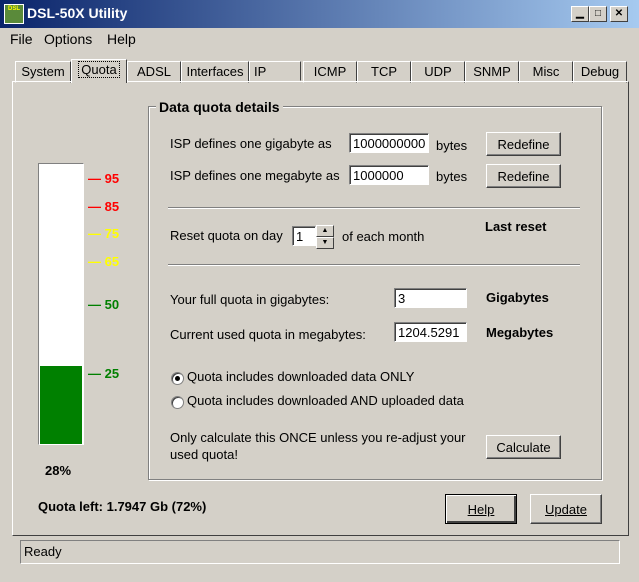  What do you see at coordinates (330, 72) in the screenshot?
I see `tab-icmp: ICMP` at bounding box center [330, 72].